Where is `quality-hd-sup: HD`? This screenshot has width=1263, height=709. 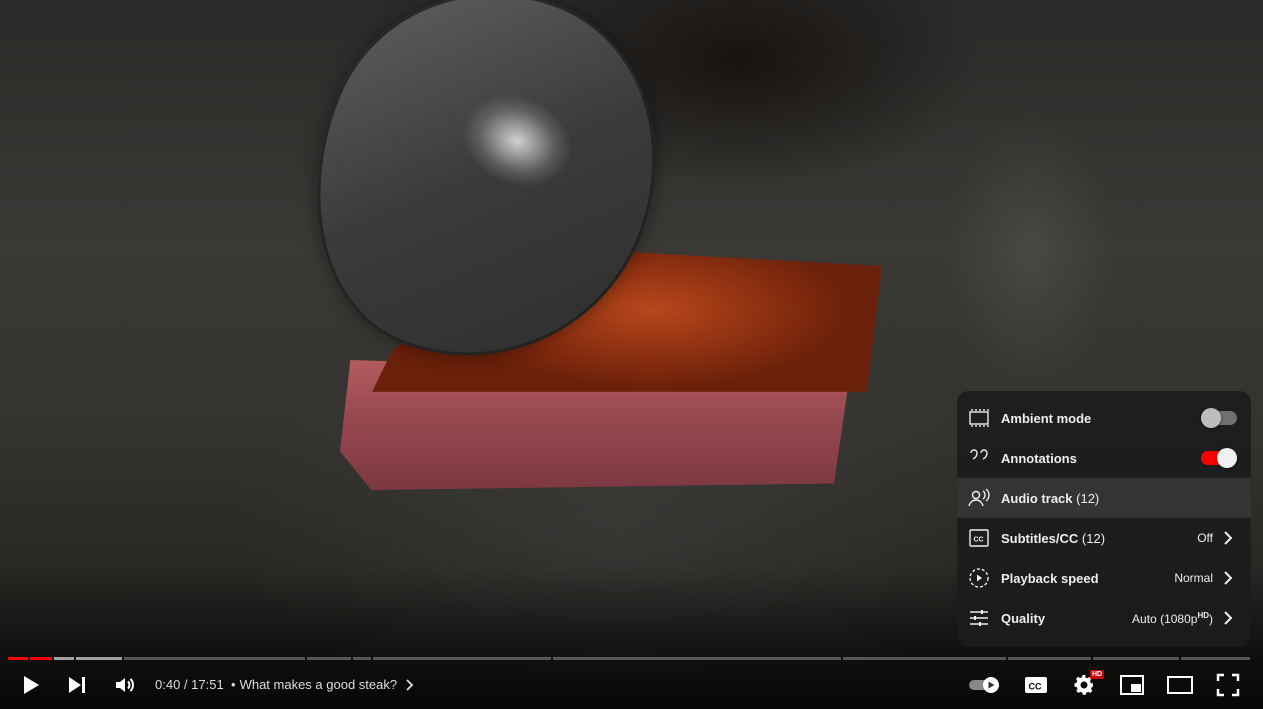 quality-hd-sup: HD is located at coordinates (1203, 615).